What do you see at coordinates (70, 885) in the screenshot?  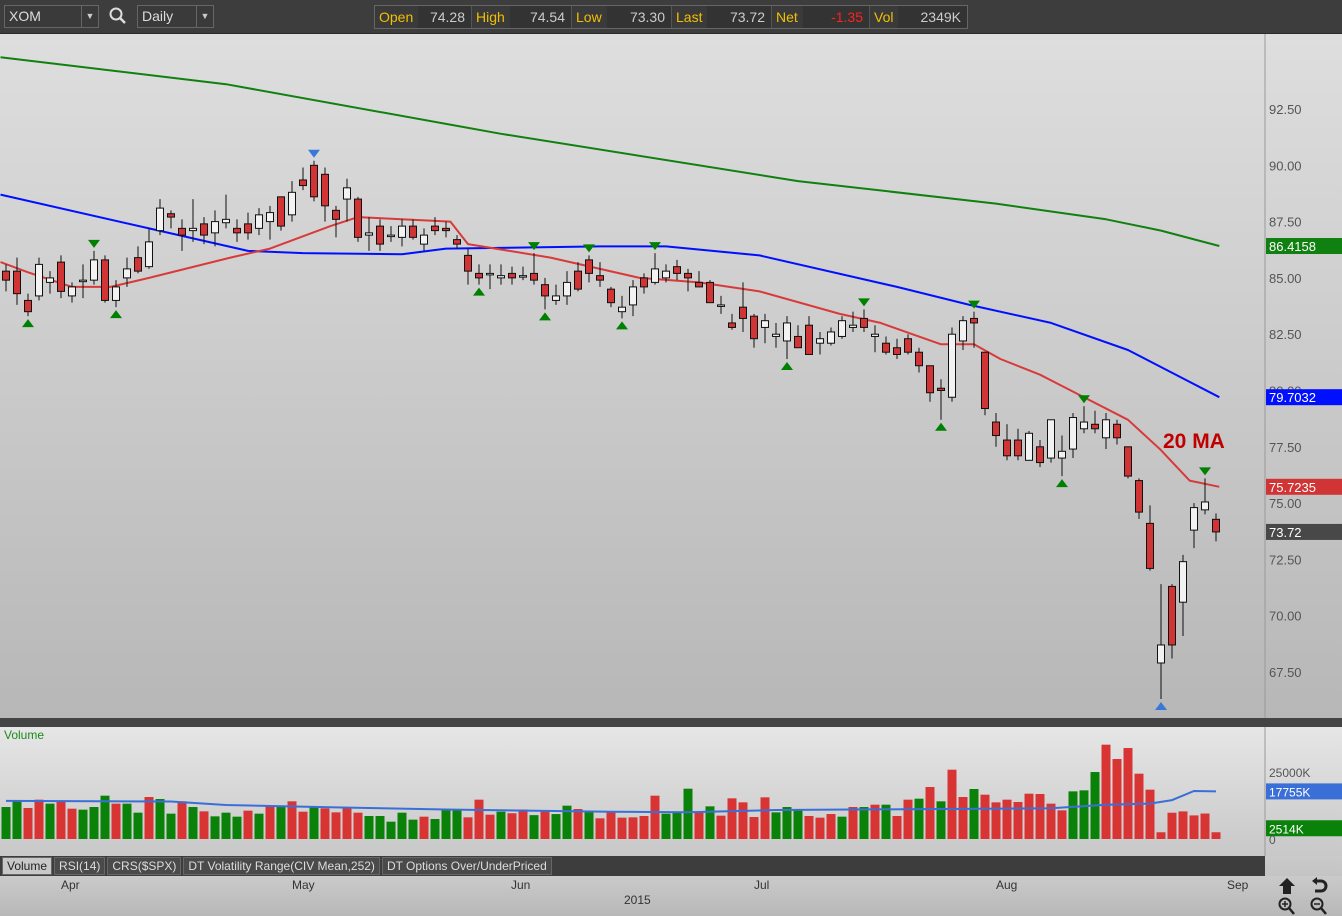 I see `month-label: Apr` at bounding box center [70, 885].